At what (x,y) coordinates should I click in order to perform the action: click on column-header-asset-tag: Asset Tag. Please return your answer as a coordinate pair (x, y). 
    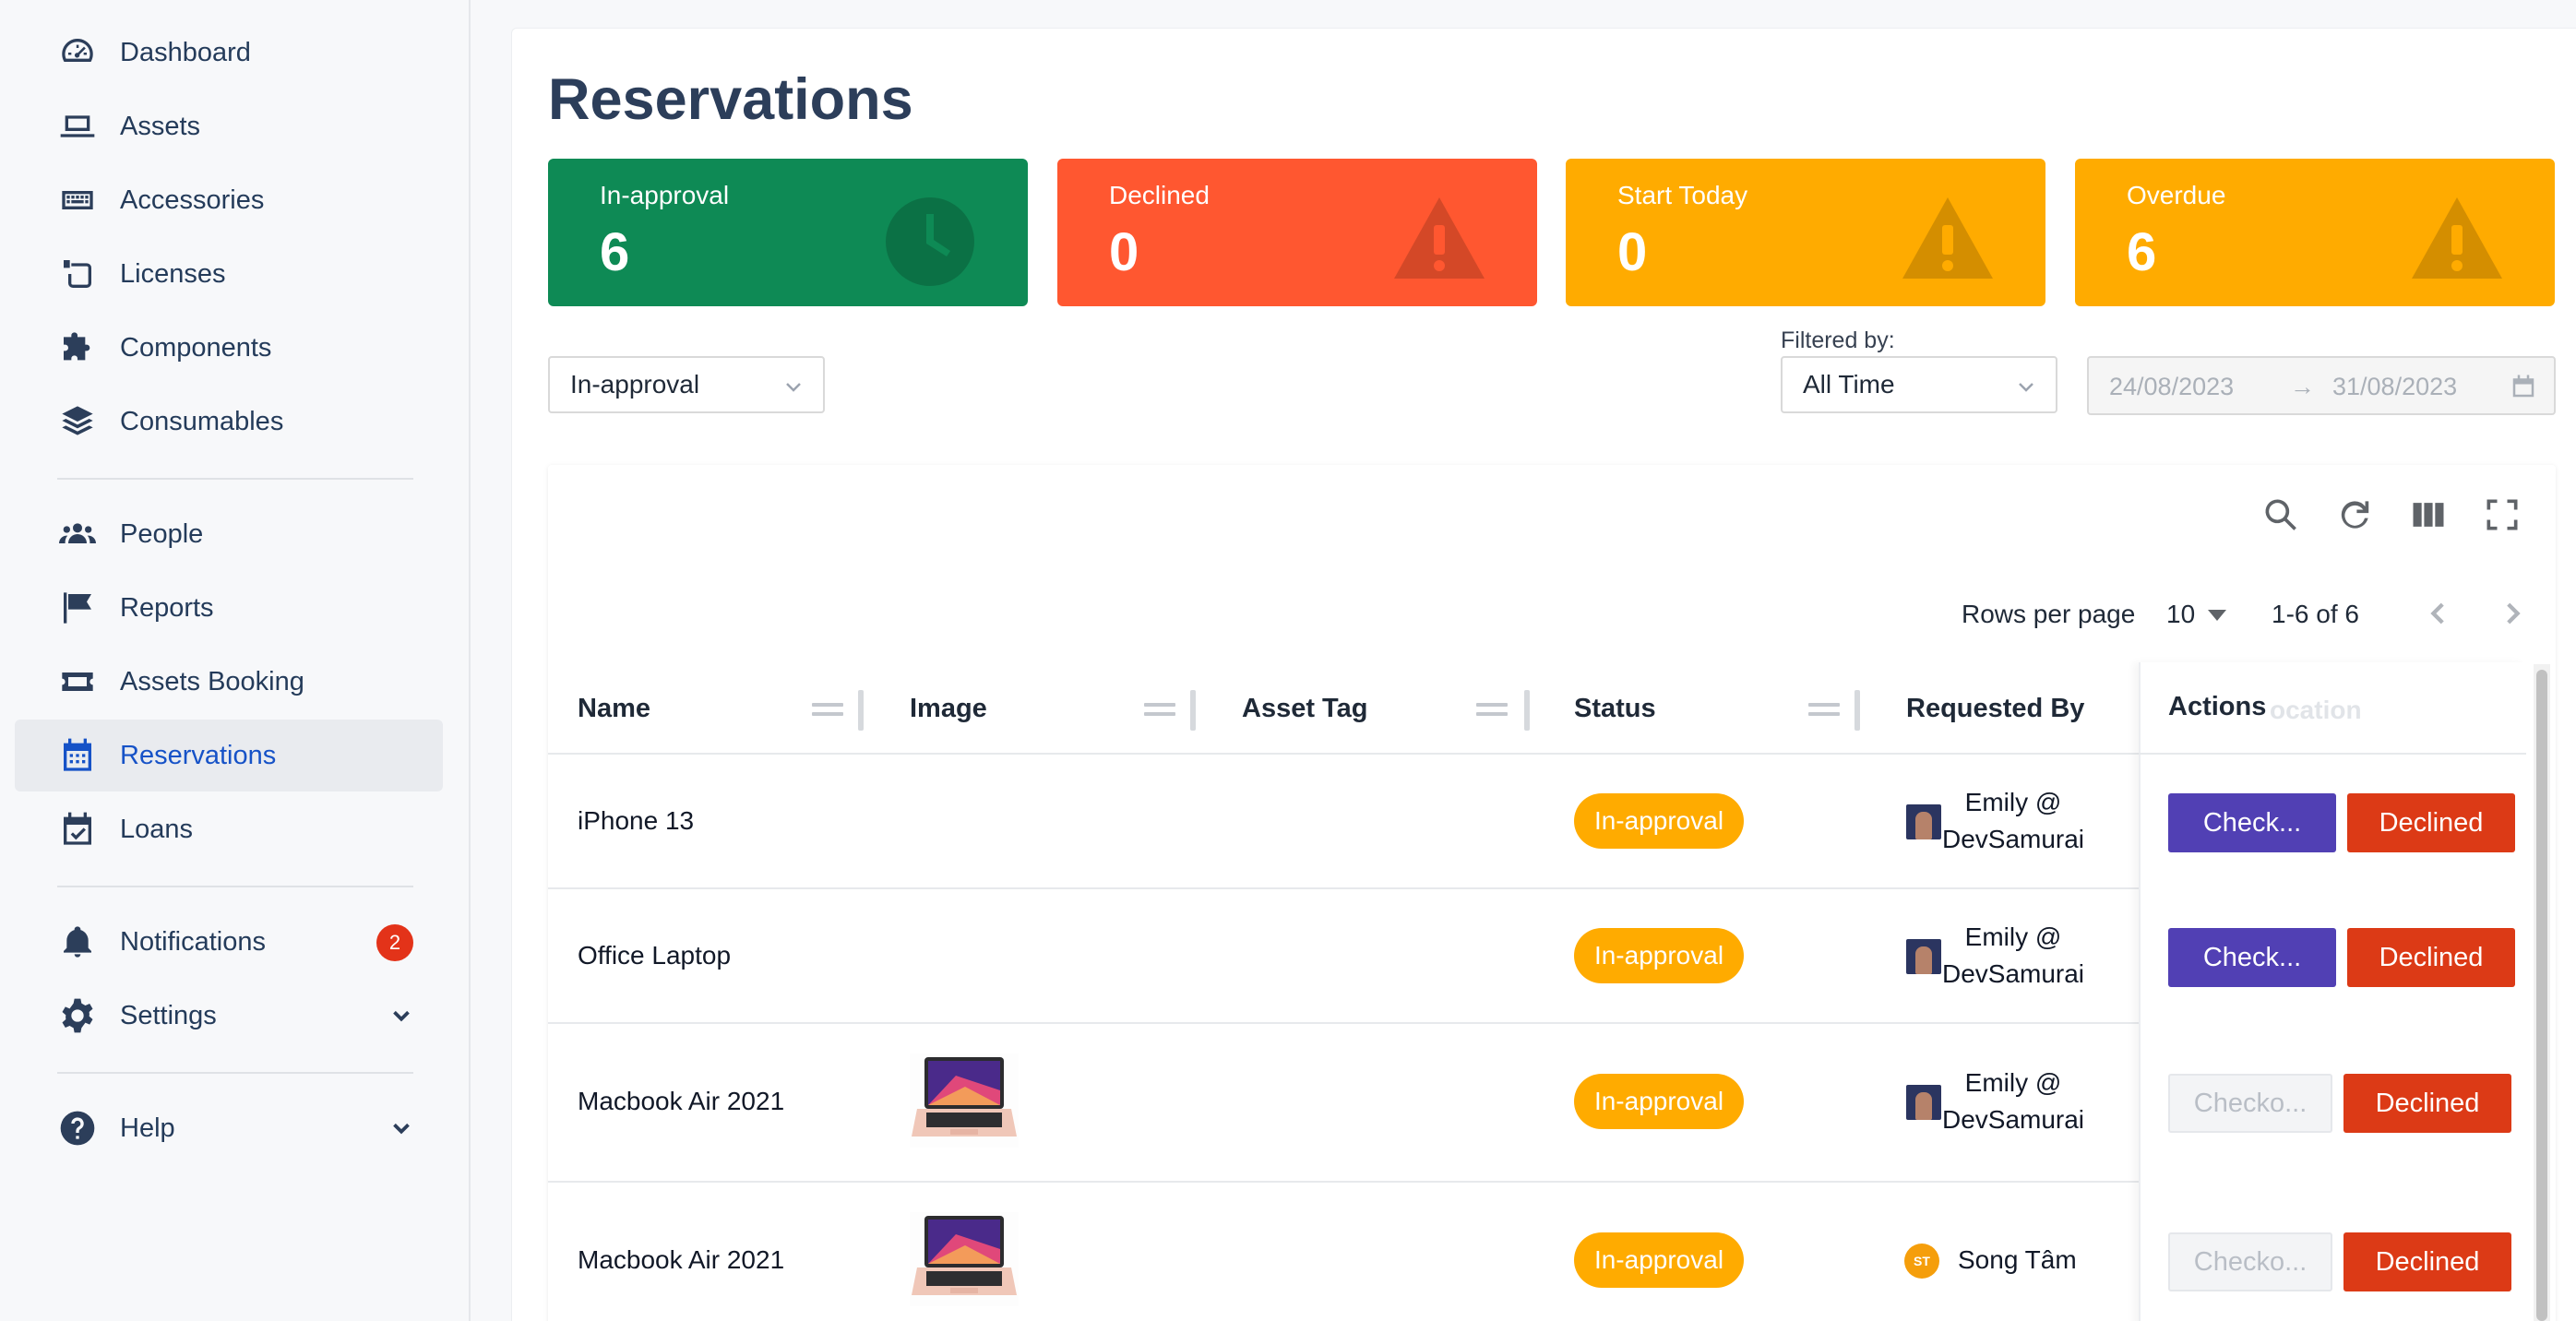
    Looking at the image, I should click on (1304, 709).